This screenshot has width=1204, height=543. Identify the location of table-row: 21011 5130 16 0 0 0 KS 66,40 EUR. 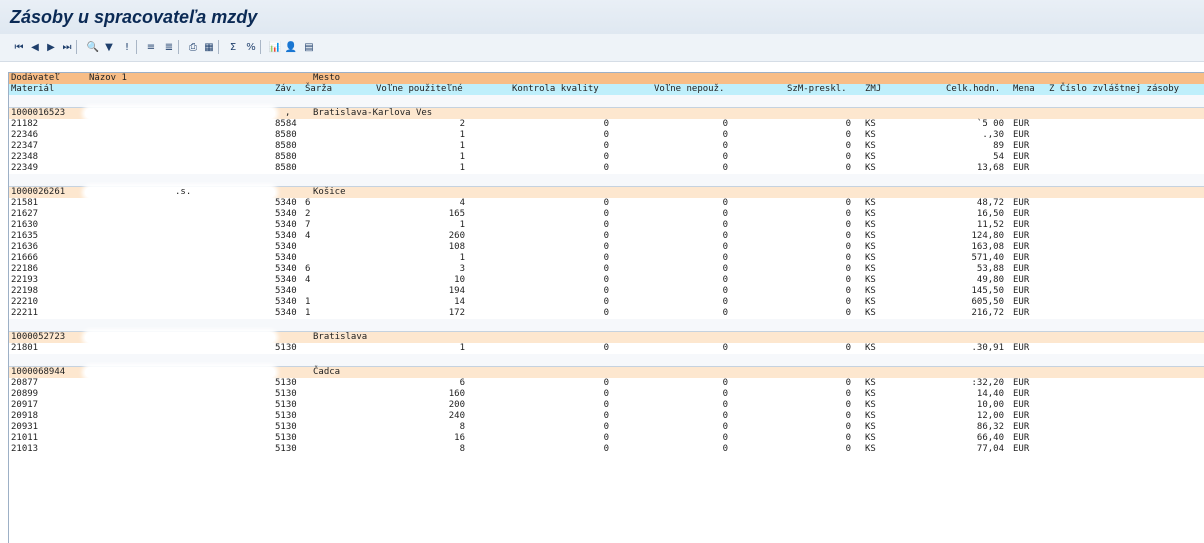
(606, 438).